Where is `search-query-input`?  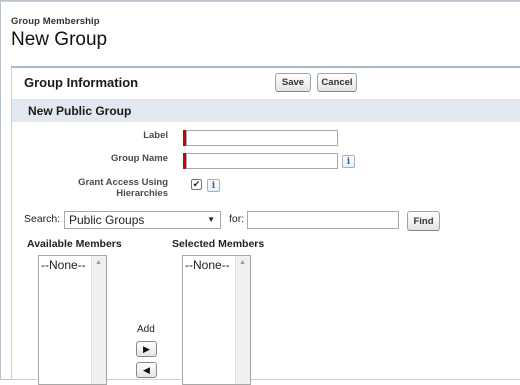 search-query-input is located at coordinates (323, 220).